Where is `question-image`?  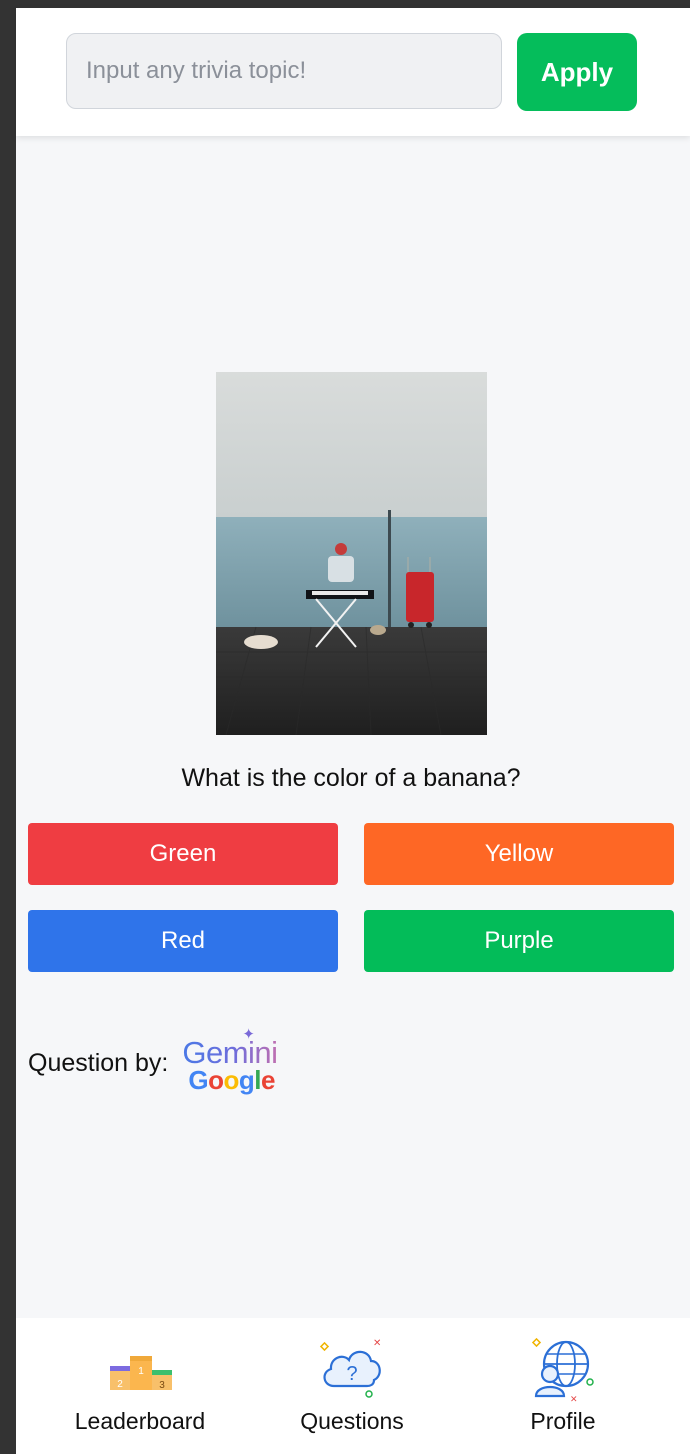
question-image is located at coordinates (351, 553).